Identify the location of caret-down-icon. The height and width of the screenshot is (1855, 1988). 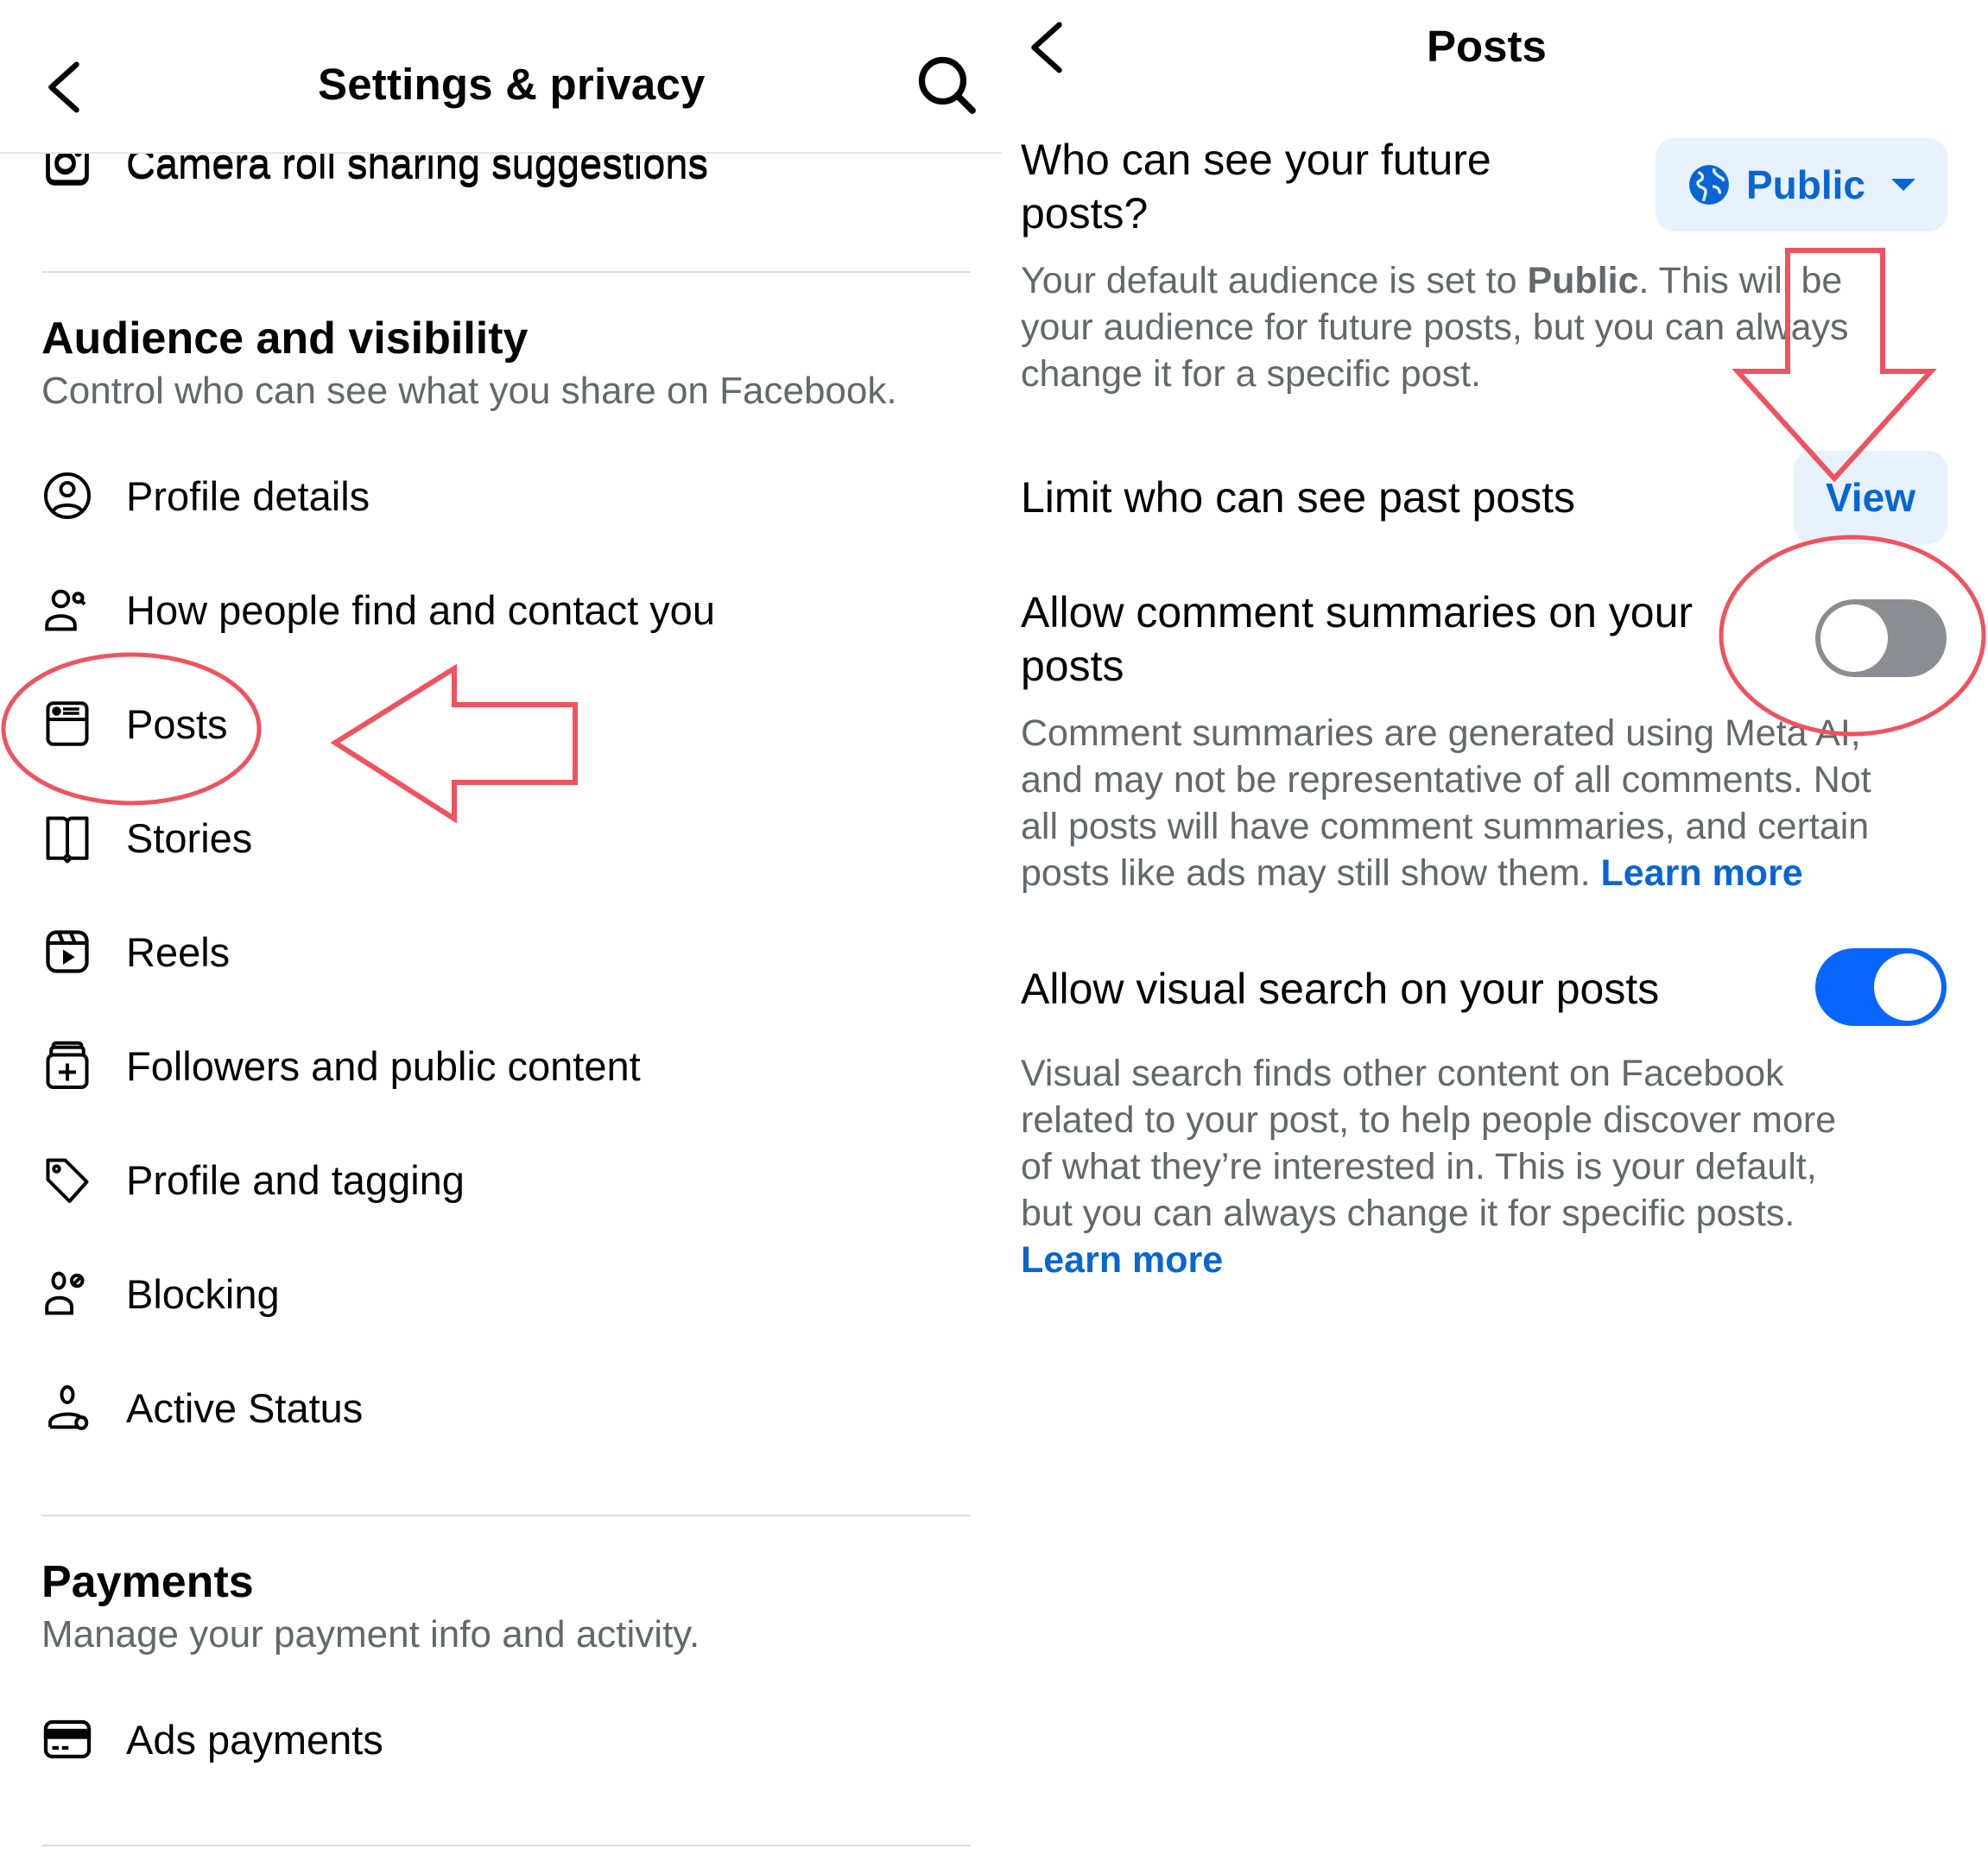
(1903, 185).